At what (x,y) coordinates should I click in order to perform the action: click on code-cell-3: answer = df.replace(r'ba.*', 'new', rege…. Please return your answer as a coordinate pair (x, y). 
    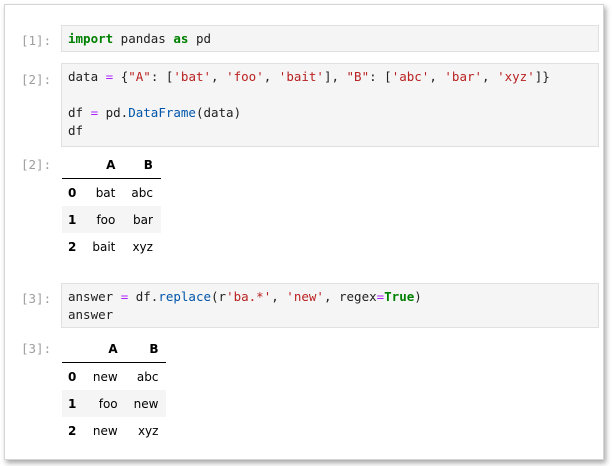
    Looking at the image, I should click on (330, 305).